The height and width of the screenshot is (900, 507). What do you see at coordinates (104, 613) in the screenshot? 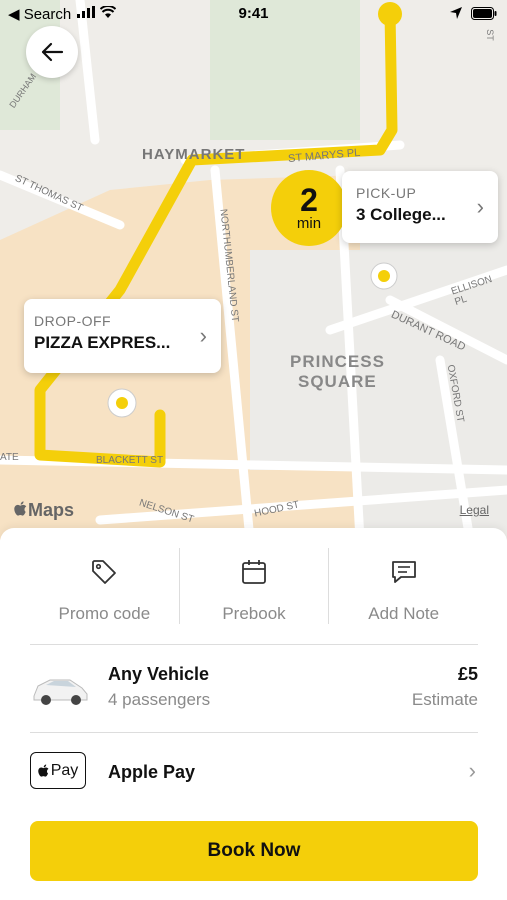
I see `promo-code-label: Promo code` at bounding box center [104, 613].